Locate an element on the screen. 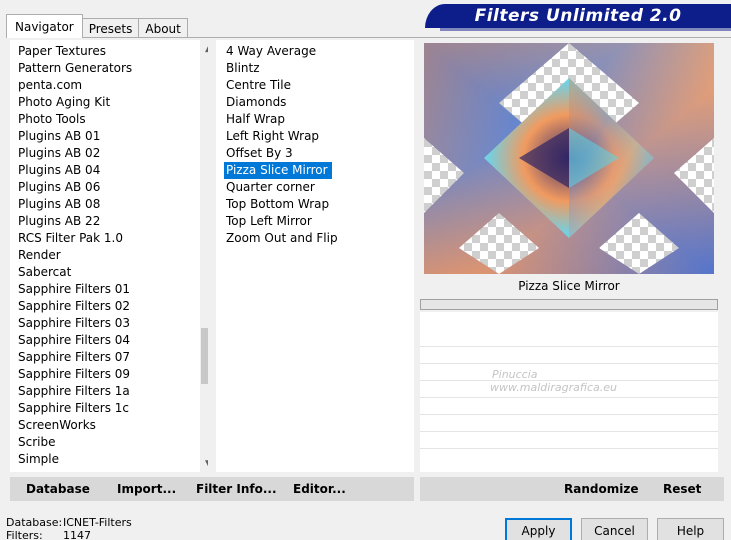 The image size is (731, 540). filters-label: Filters: is located at coordinates (24, 534).